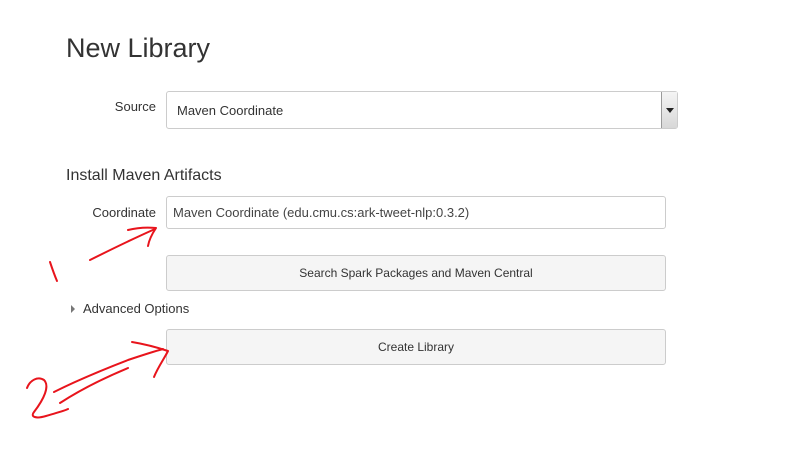  I want to click on section-title: Install Maven Artifacts, so click(144, 175).